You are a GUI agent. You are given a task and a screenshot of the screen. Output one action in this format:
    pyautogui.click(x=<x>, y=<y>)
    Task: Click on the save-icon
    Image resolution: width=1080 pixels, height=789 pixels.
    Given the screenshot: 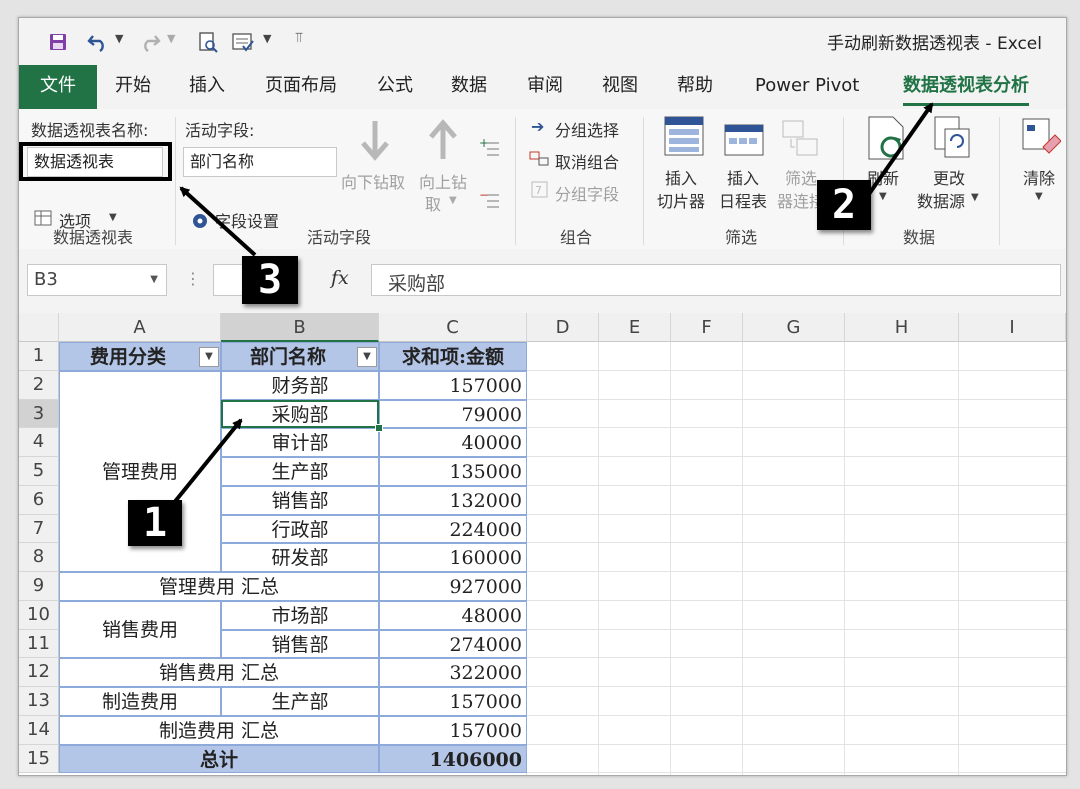 What is the action you would take?
    pyautogui.click(x=58, y=42)
    